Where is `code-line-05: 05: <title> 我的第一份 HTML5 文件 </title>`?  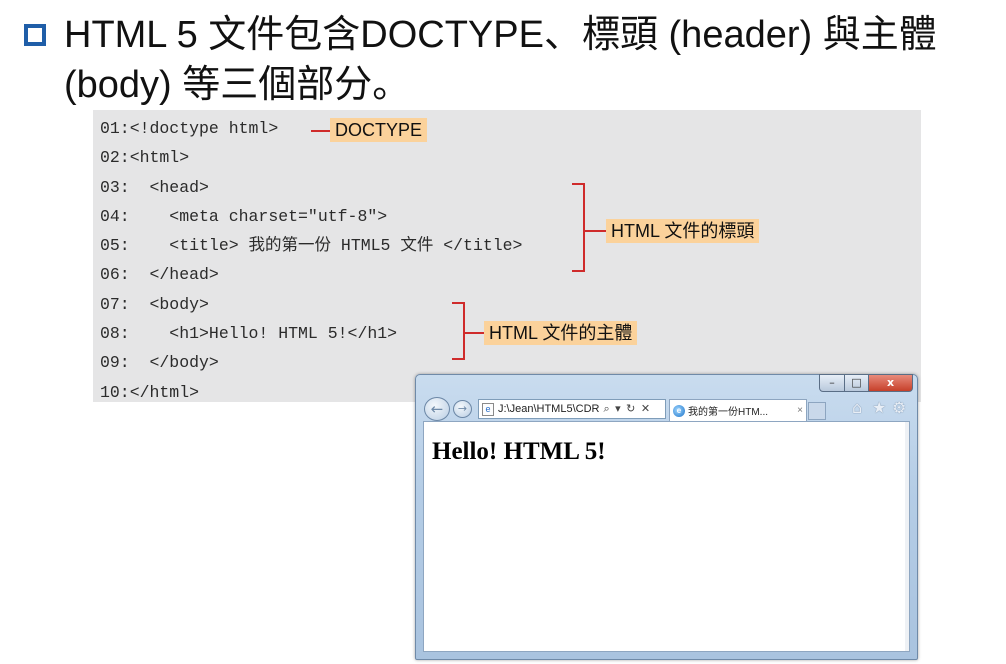 code-line-05: 05: <title> 我的第一份 HTML5 文件 </title> is located at coordinates (311, 246).